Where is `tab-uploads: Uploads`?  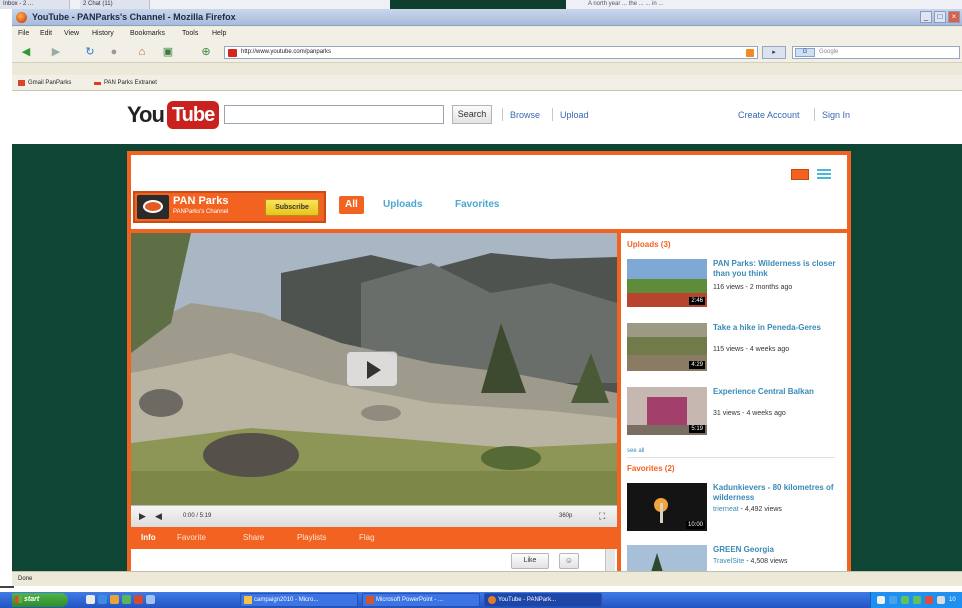
tab-uploads: Uploads is located at coordinates (402, 205).